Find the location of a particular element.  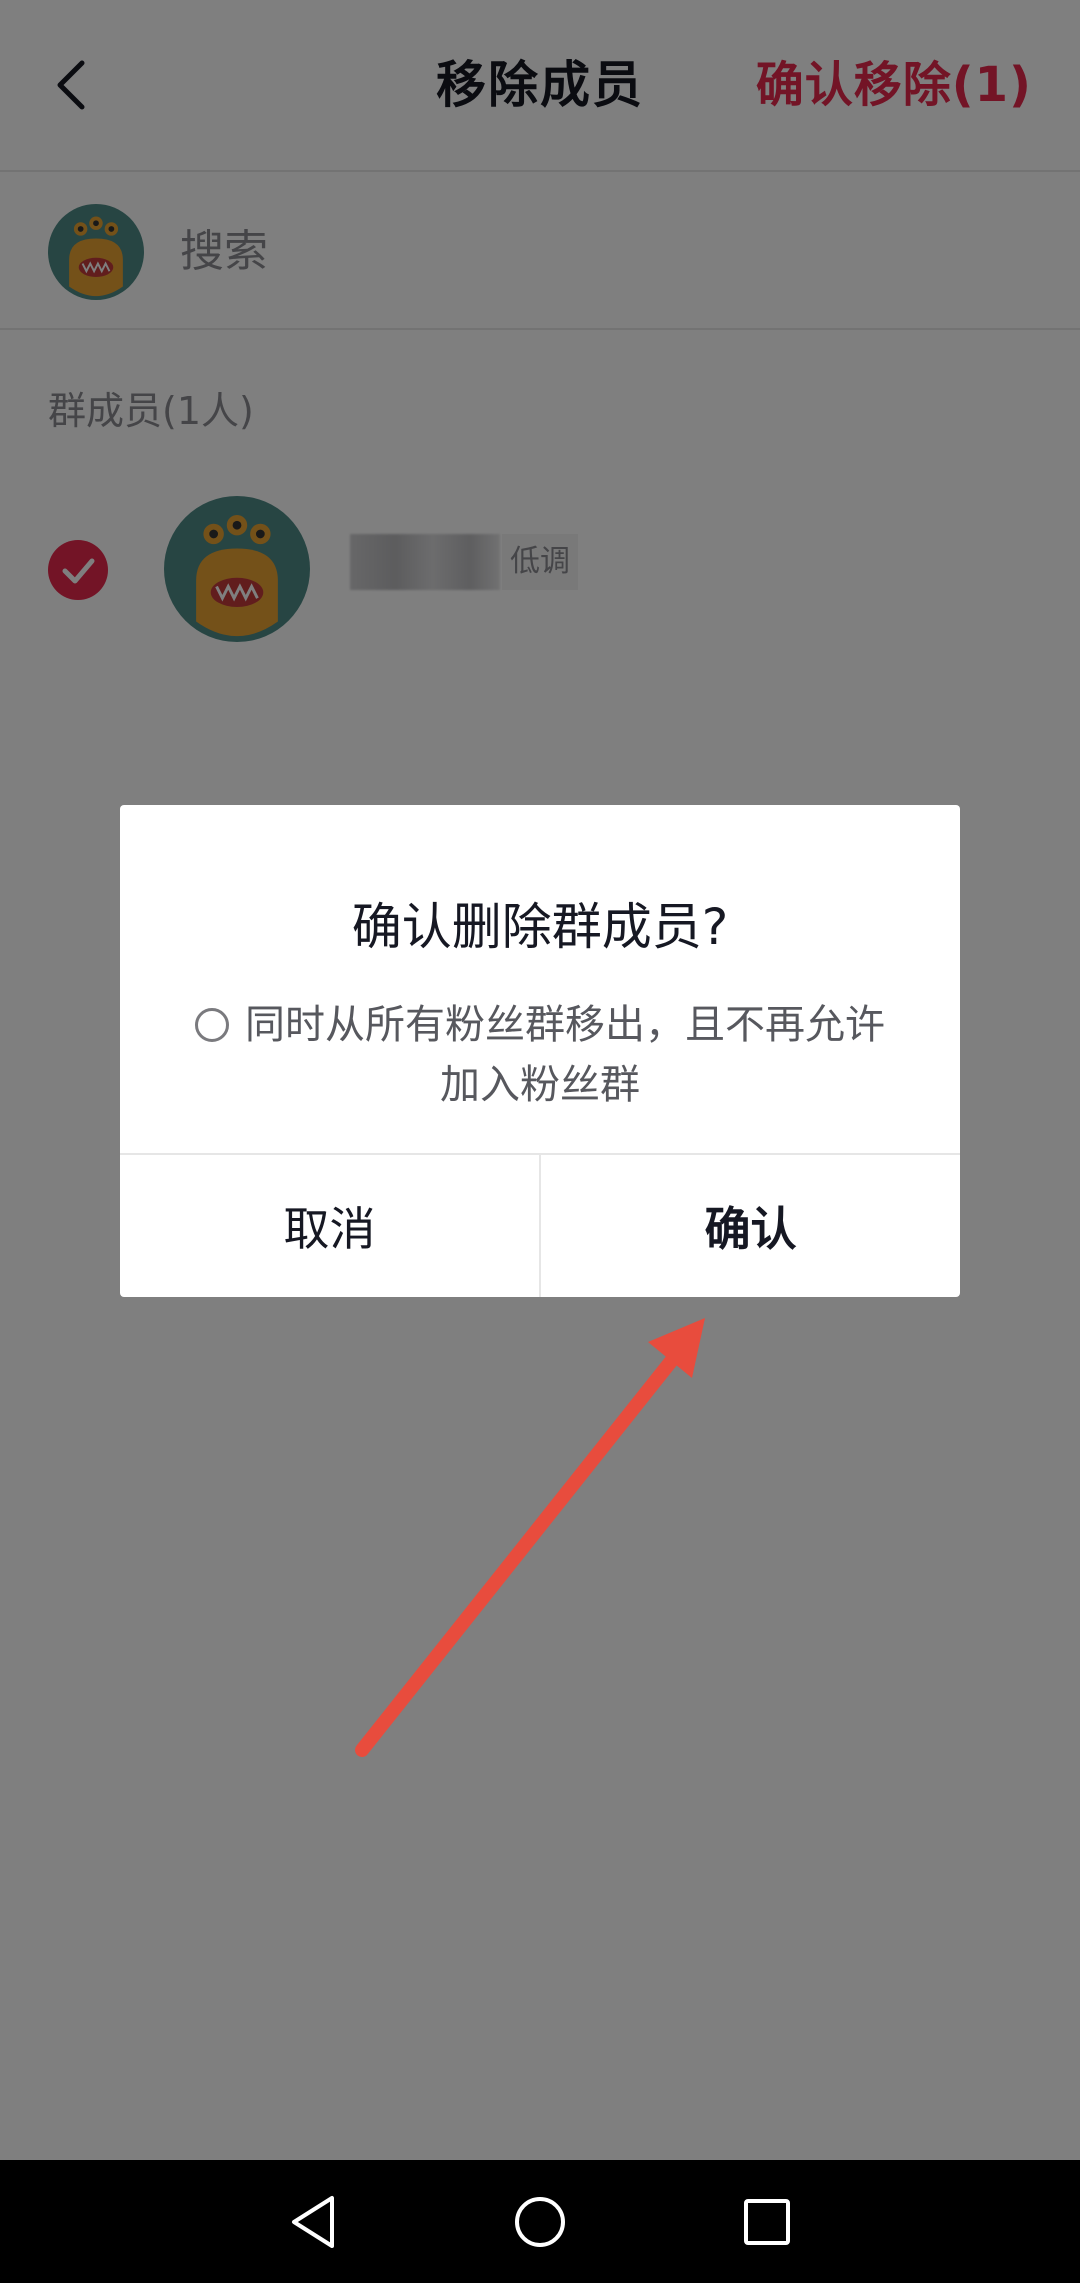

remove-from-all-option: 同时从所有粉丝群移出，且不再允许加入粉丝群 is located at coordinates (540, 1055).